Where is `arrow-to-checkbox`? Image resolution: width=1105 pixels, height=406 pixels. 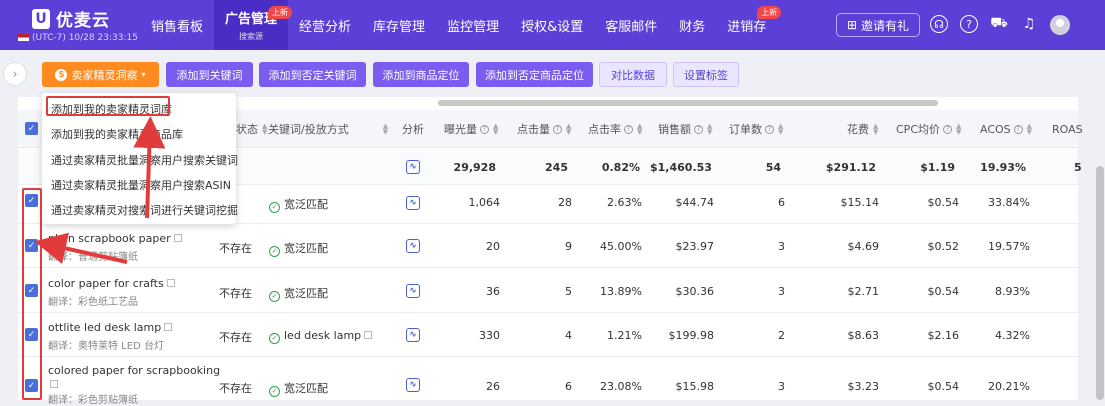 arrow-to-checkbox is located at coordinates (81, 248).